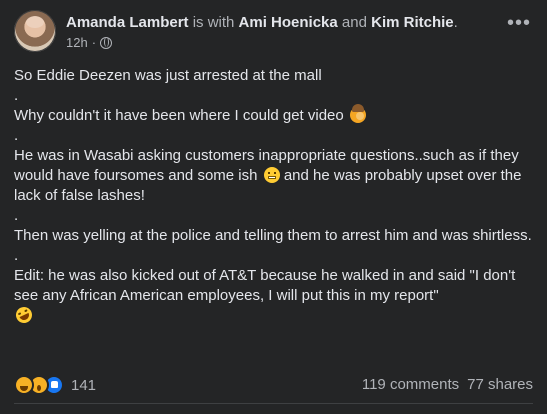 This screenshot has height=414, width=547. What do you see at coordinates (55, 385) in the screenshot?
I see `reactions-summary: 141` at bounding box center [55, 385].